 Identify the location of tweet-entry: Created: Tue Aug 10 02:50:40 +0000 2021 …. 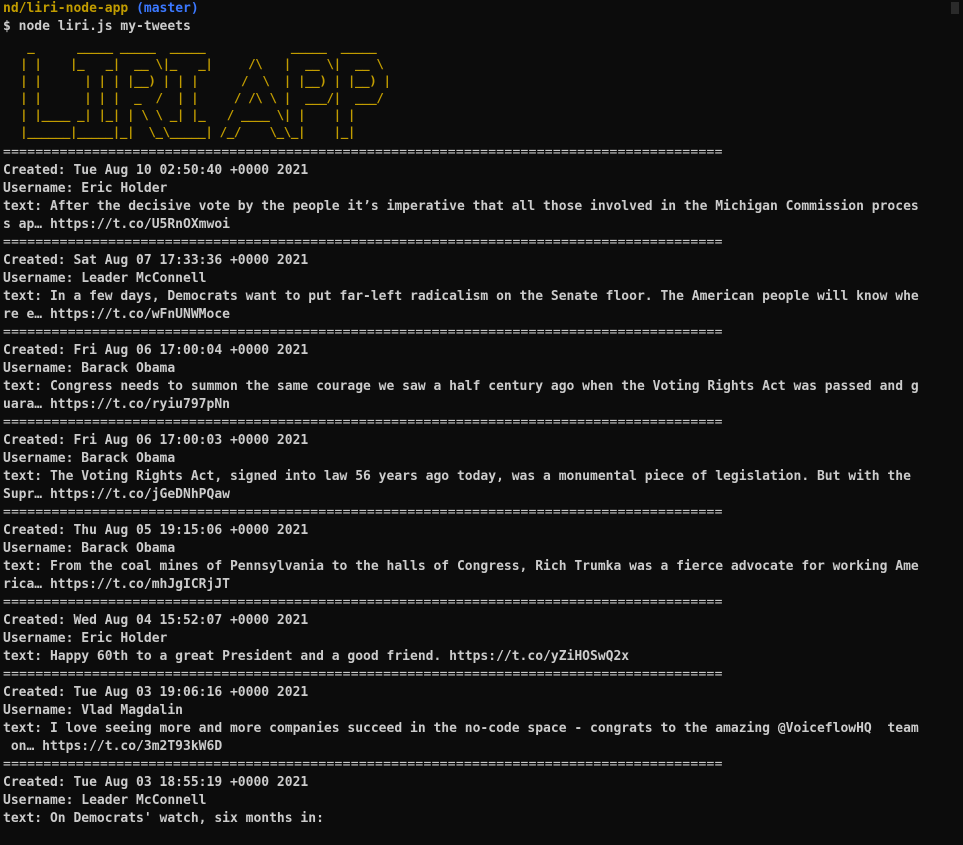
(473, 198).